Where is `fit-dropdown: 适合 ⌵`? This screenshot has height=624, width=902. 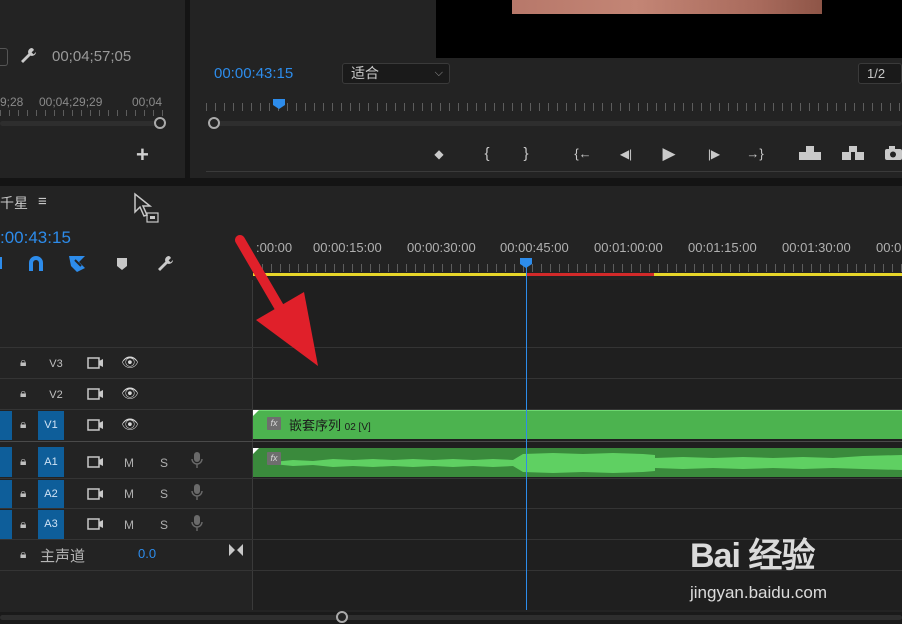
fit-dropdown: 适合 ⌵ is located at coordinates (396, 73).